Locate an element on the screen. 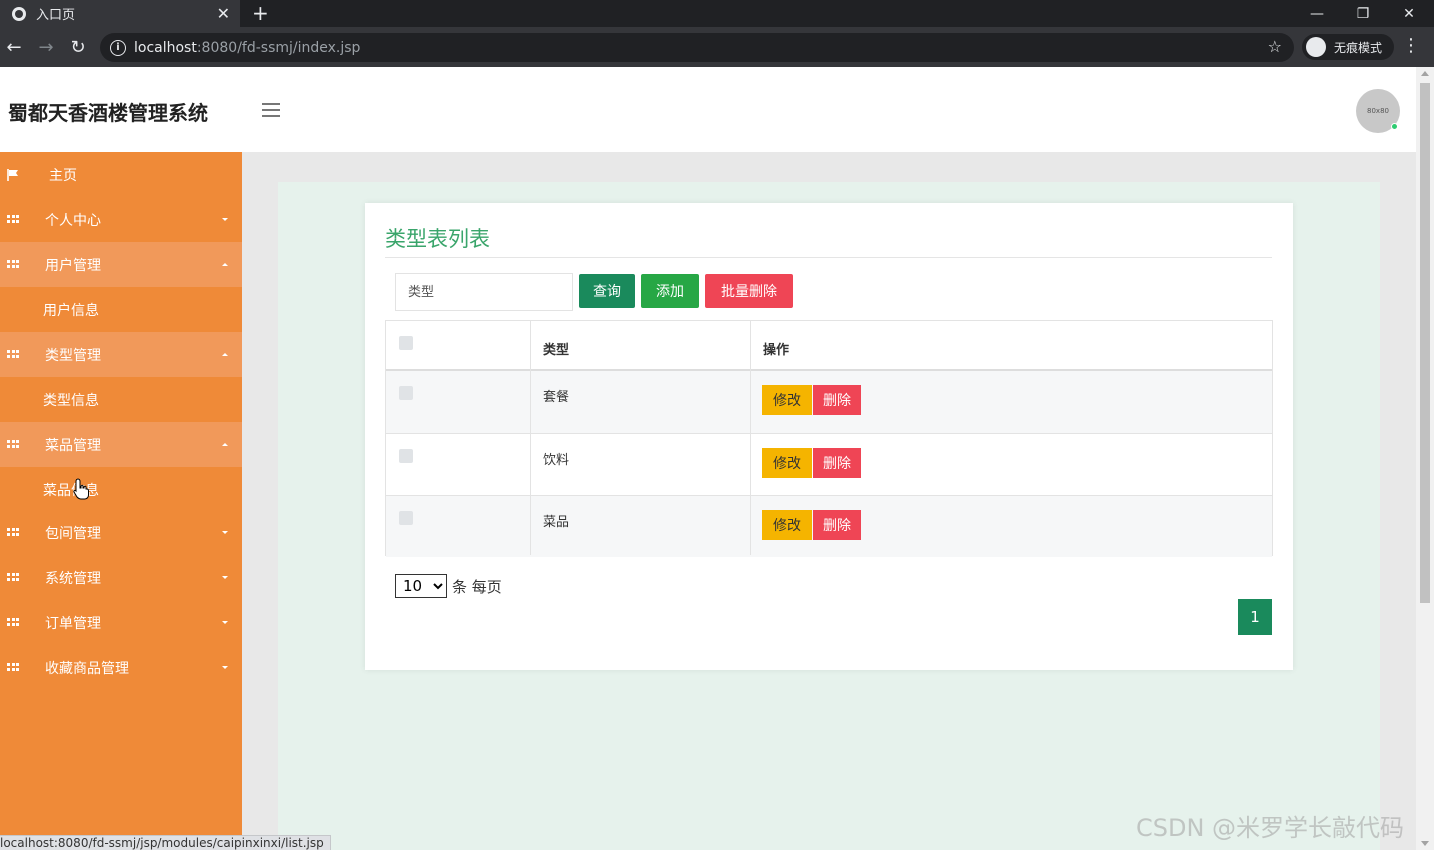 The image size is (1434, 850). table-header: 类型 操作 is located at coordinates (829, 346).